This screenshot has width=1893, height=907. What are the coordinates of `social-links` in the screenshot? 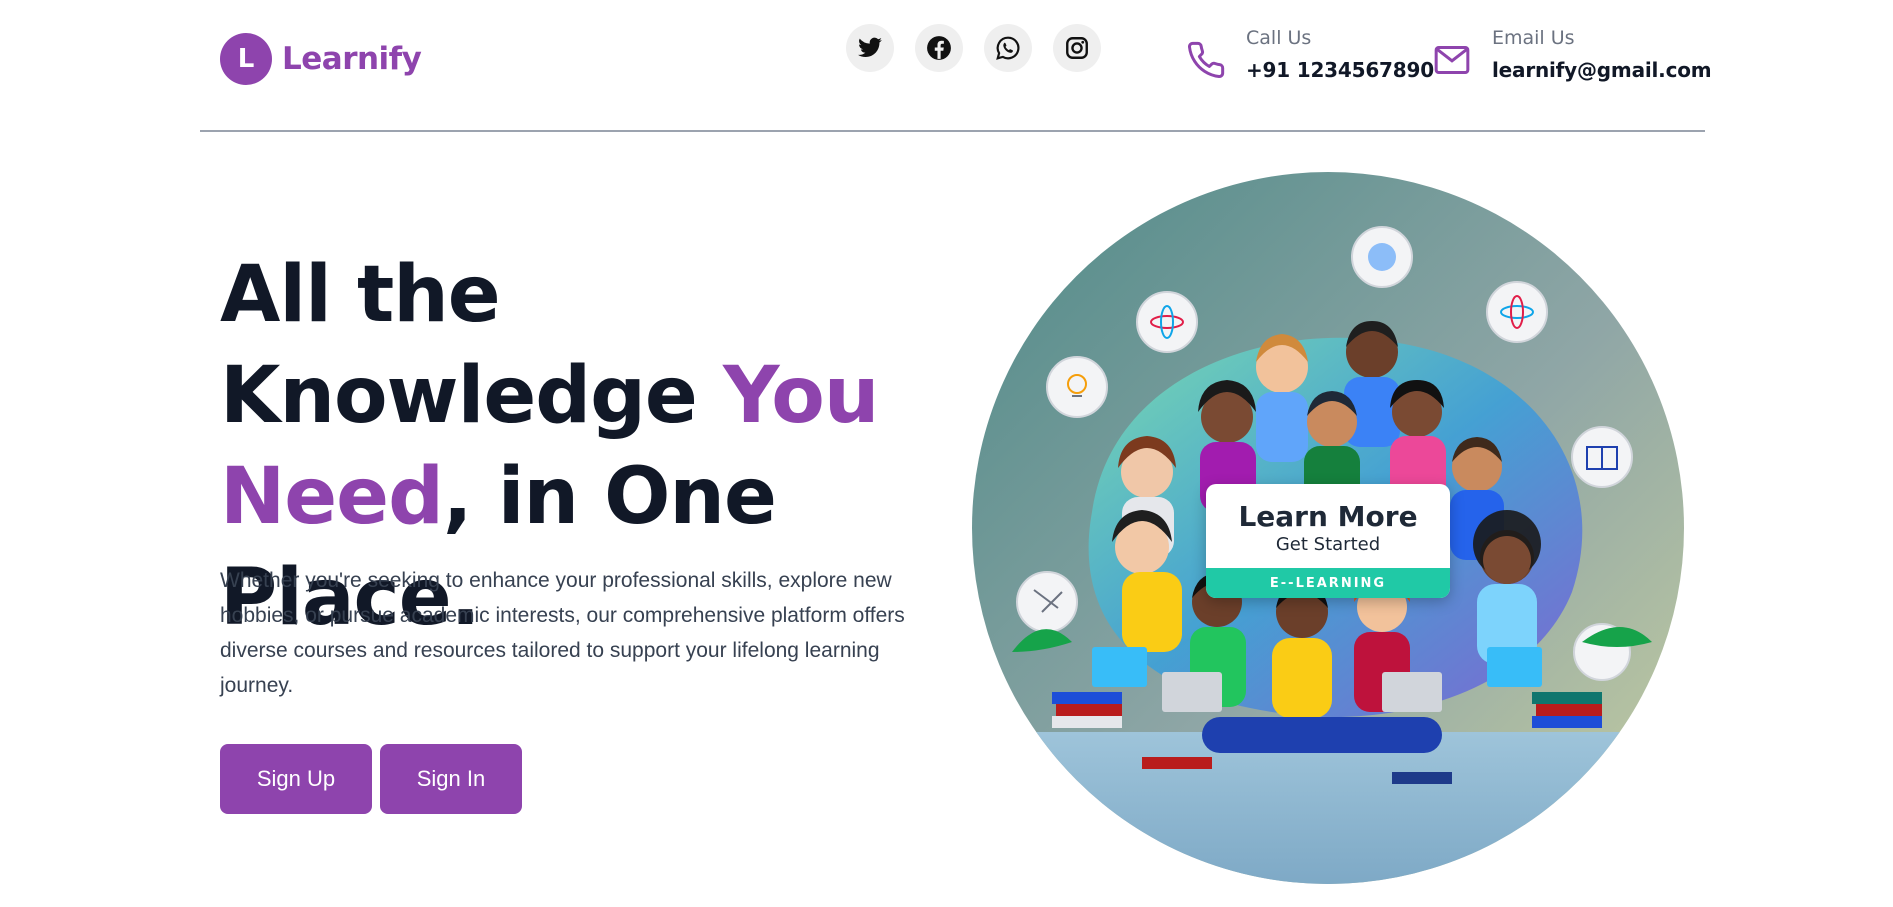 It's located at (973, 48).